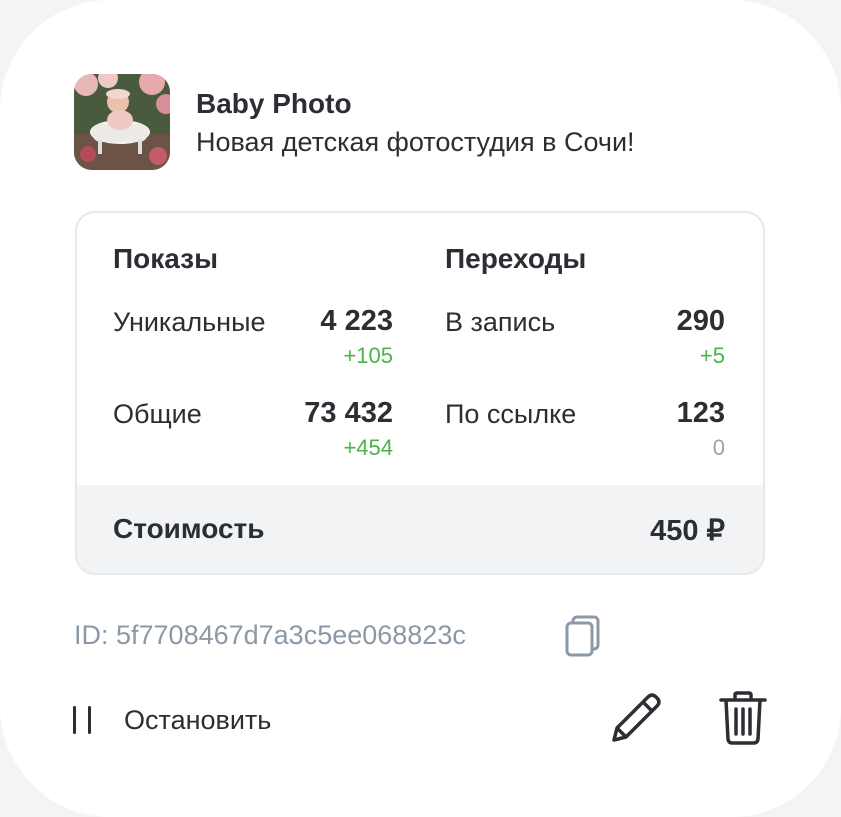 This screenshot has width=841, height=817. I want to click on cost-value: 450 ₽, so click(687, 531).